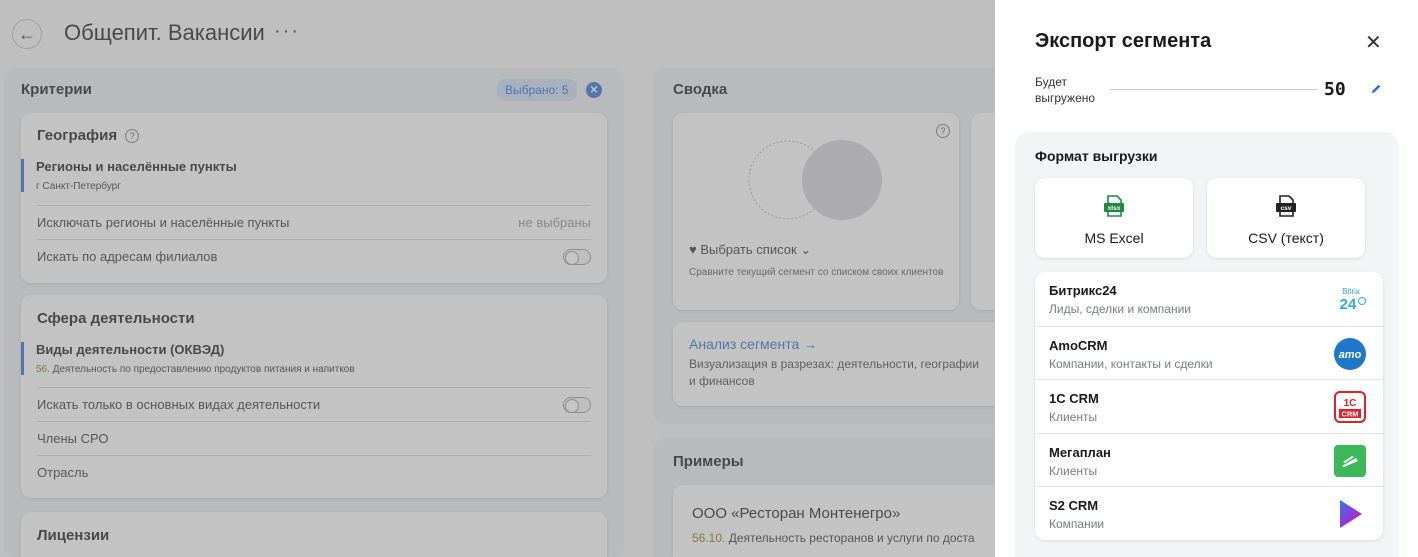  I want to click on excel-format-button: xlsx MS Excel, so click(1114, 218).